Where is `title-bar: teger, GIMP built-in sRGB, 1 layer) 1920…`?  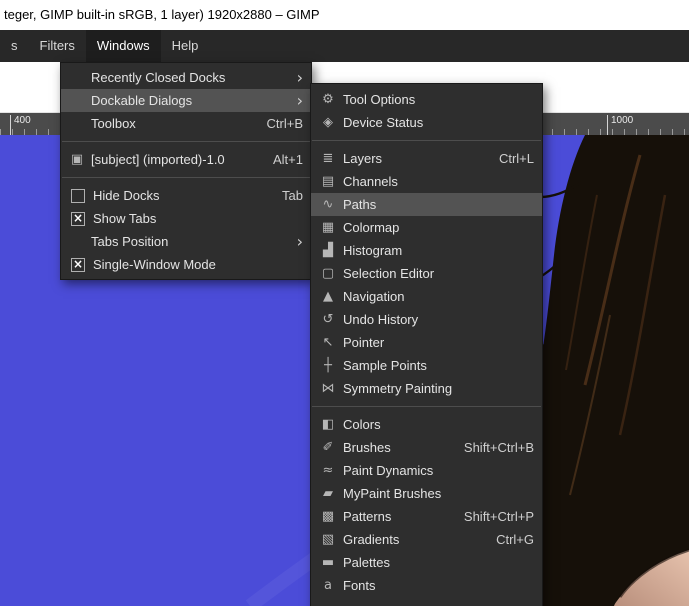
title-bar: teger, GIMP built-in sRGB, 1 layer) 1920… is located at coordinates (344, 15).